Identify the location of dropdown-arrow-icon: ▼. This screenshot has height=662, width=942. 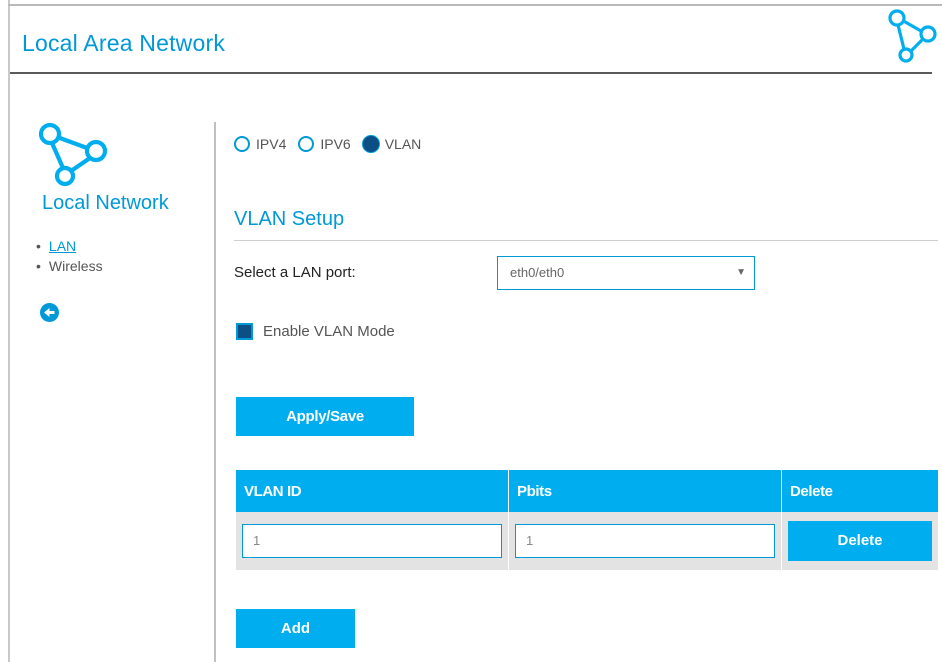
(741, 272).